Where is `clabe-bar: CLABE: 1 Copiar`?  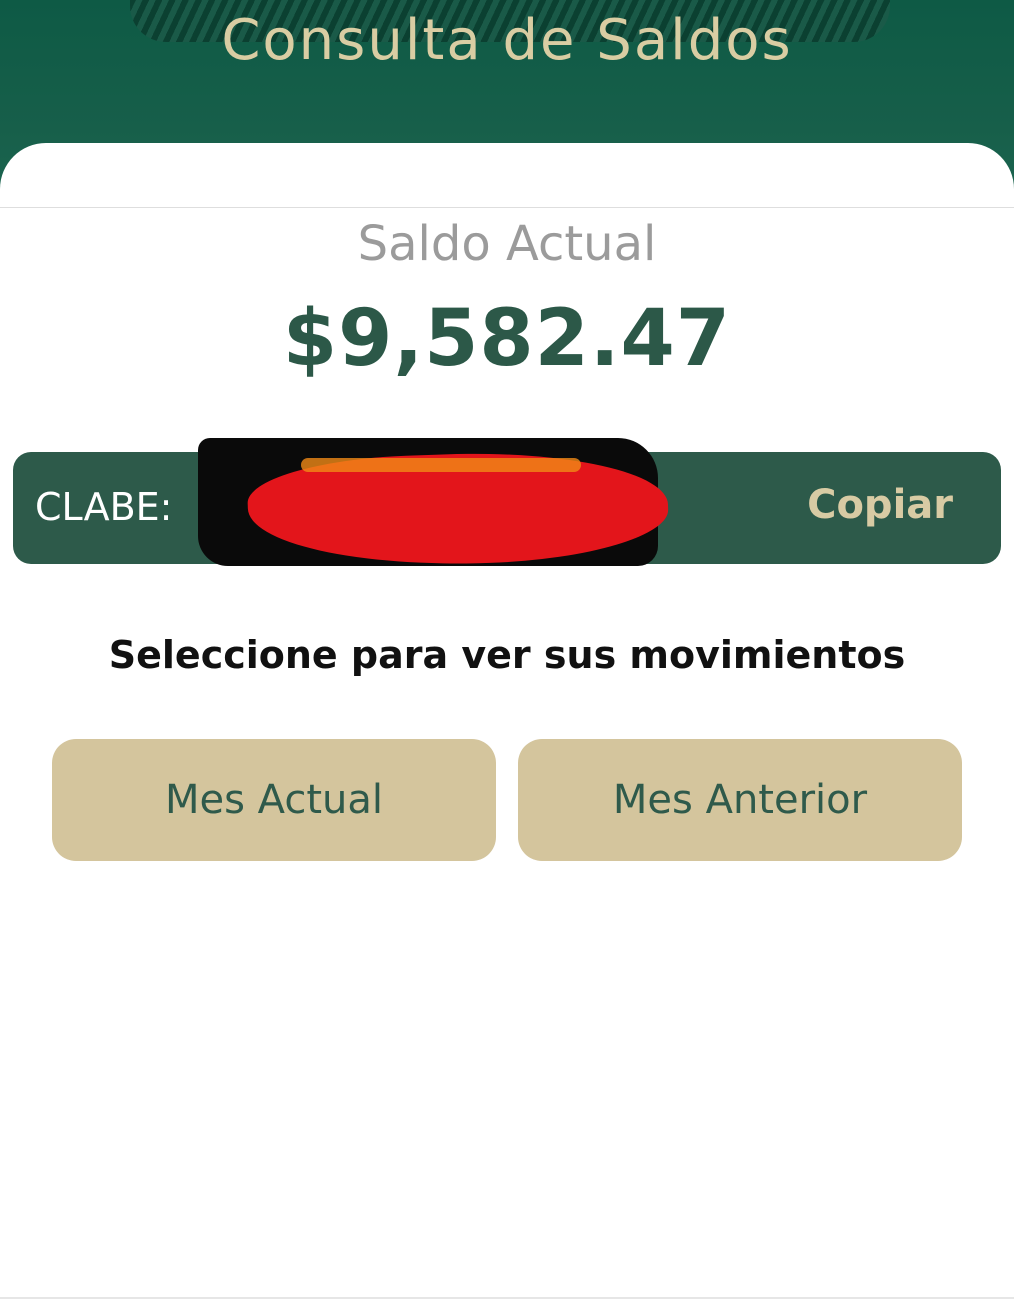 clabe-bar: CLABE: 1 Copiar is located at coordinates (507, 505).